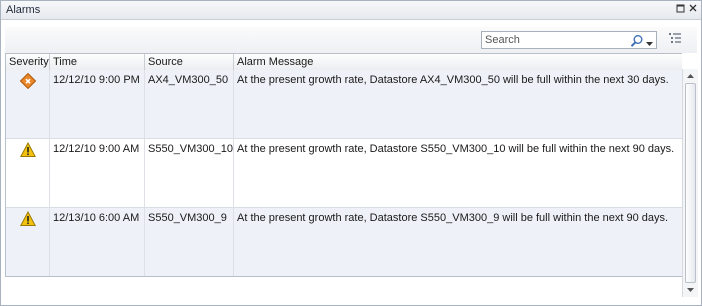 Image resolution: width=702 pixels, height=306 pixels. I want to click on column-header-alarm-message: Alarm Message, so click(458, 62).